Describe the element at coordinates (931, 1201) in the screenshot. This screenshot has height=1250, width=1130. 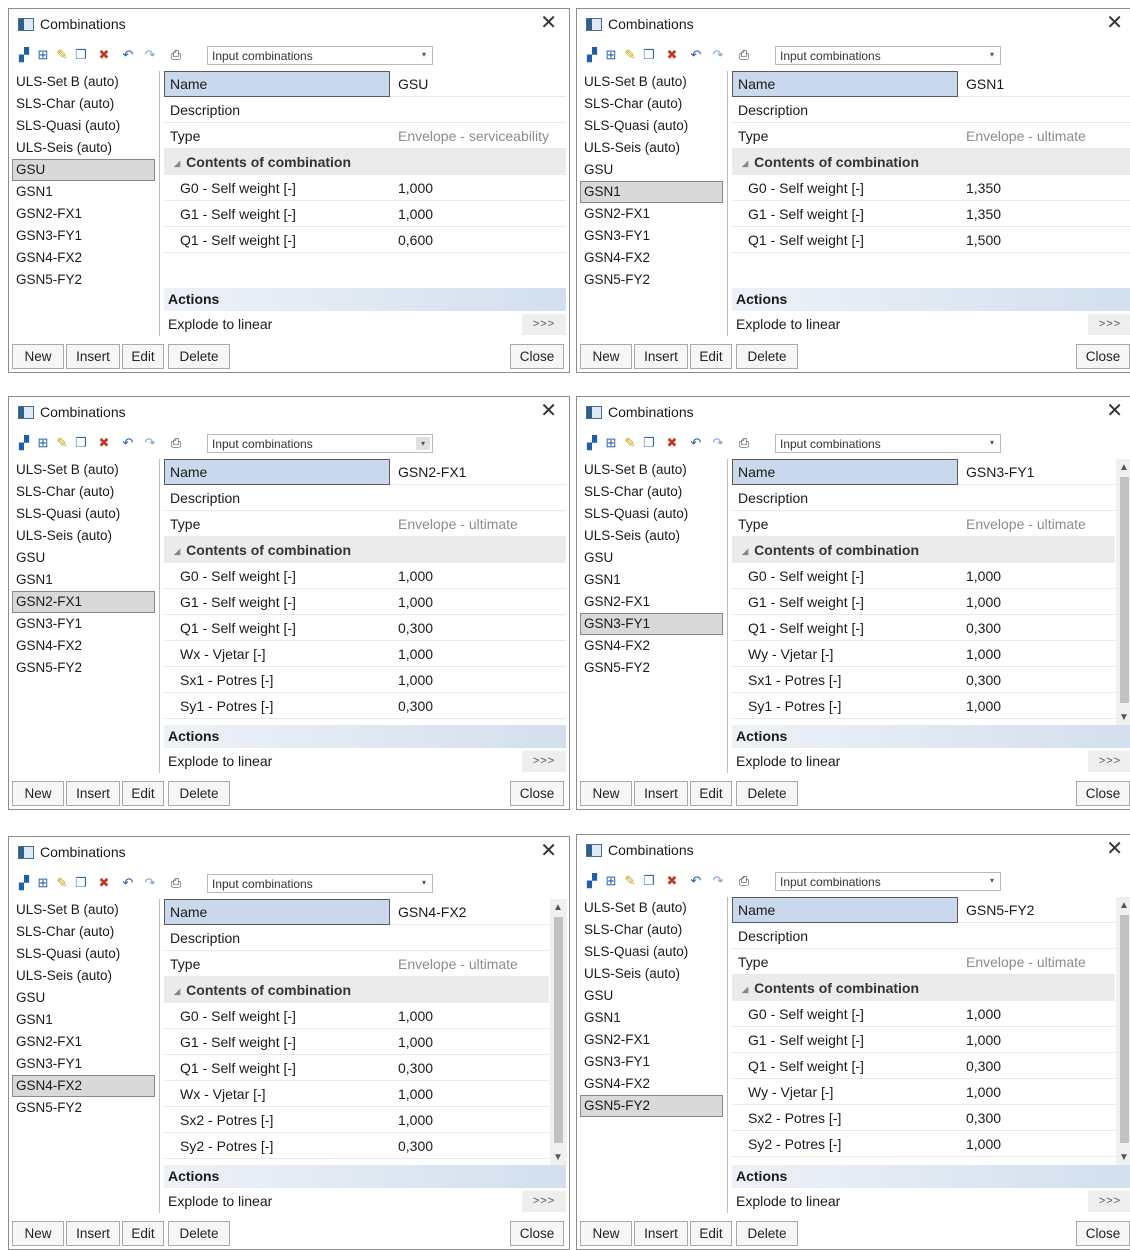
I see `explode-to-linear-row: Explode to linear >>>` at that location.